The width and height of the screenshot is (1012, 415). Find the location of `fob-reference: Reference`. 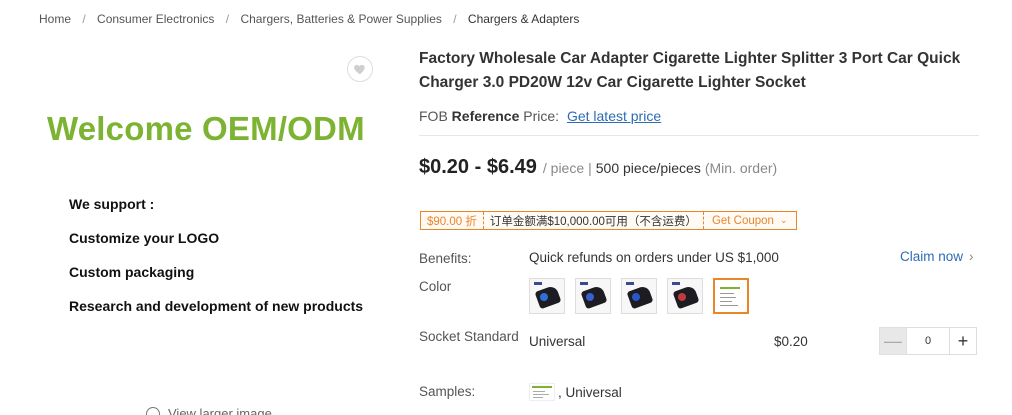

fob-reference: Reference is located at coordinates (485, 116).